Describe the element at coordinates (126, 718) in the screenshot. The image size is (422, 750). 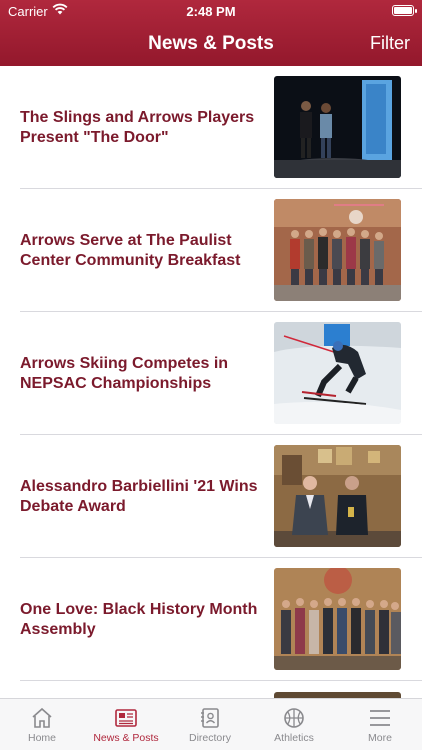
I see `newspaper-icon` at that location.